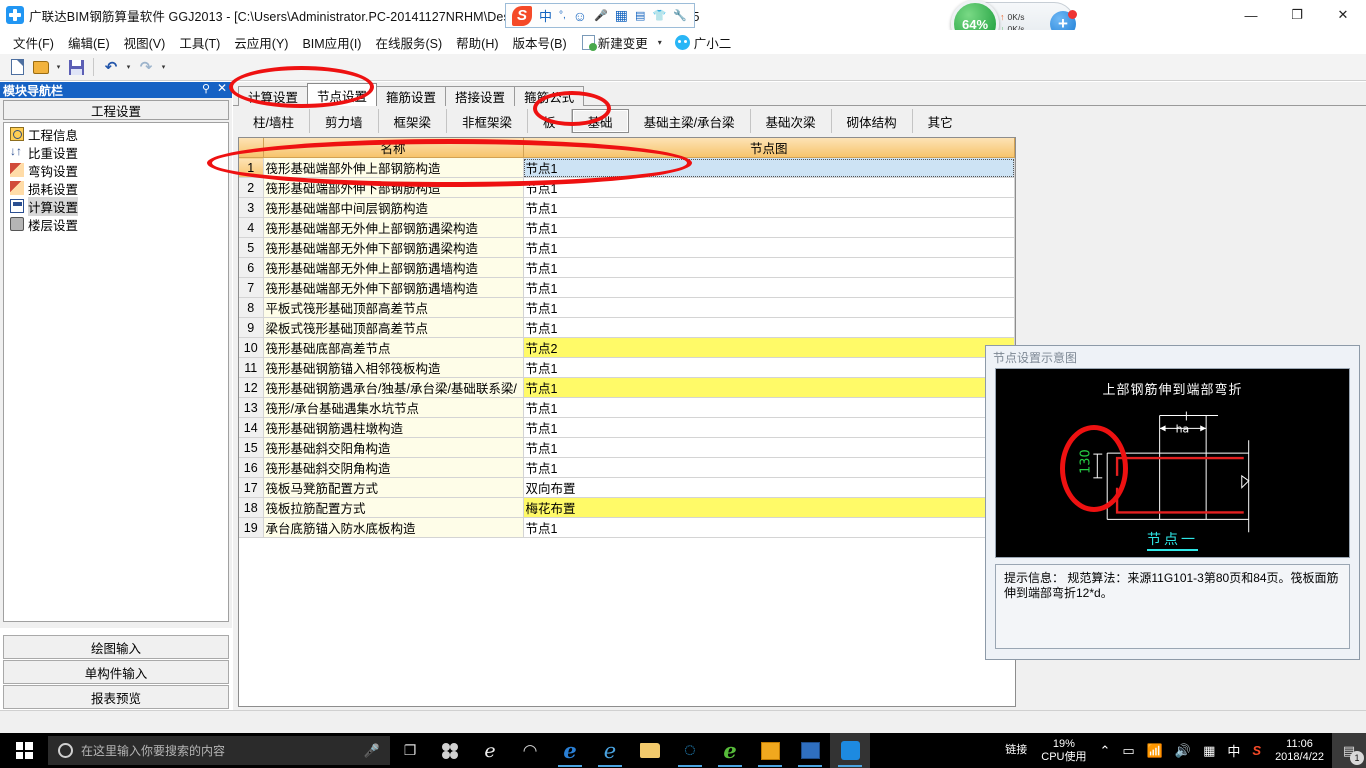  I want to click on table-row: 19 承台底筋锚入防水底板构造 节点1, so click(627, 527).